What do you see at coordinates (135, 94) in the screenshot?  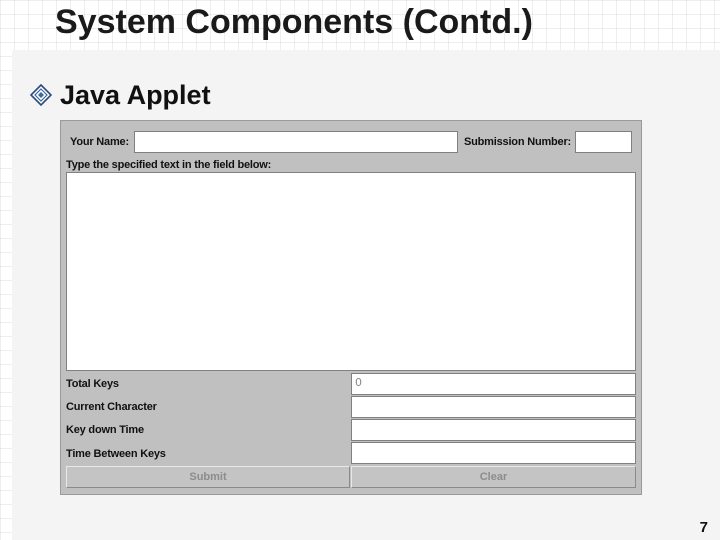 I see `bullet-text: Java Applet` at bounding box center [135, 94].